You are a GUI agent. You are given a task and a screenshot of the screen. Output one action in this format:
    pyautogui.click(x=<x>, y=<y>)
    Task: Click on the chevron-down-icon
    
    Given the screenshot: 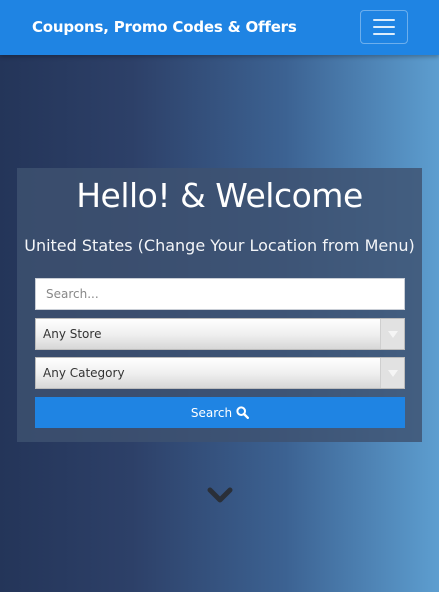 What is the action you would take?
    pyautogui.click(x=220, y=496)
    